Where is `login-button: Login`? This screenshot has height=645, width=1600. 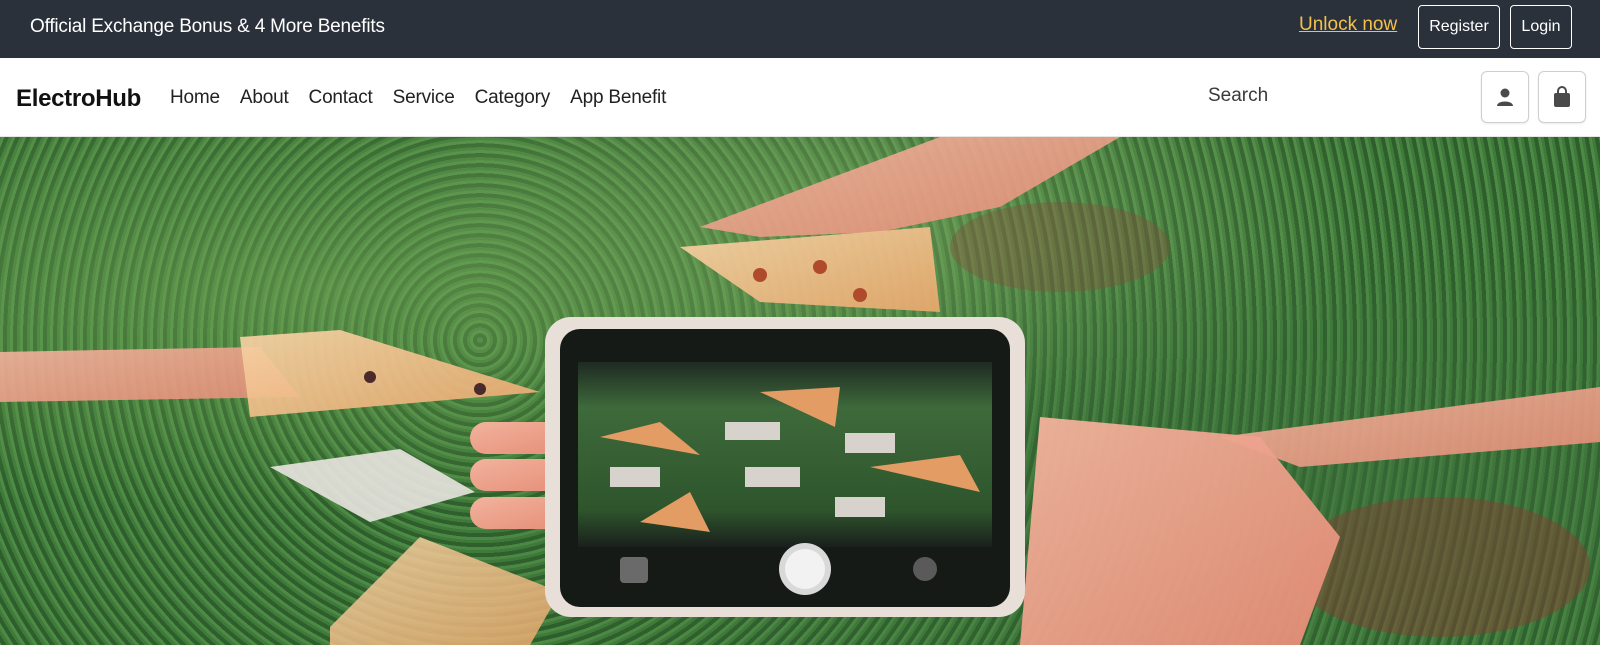
login-button: Login is located at coordinates (1541, 27).